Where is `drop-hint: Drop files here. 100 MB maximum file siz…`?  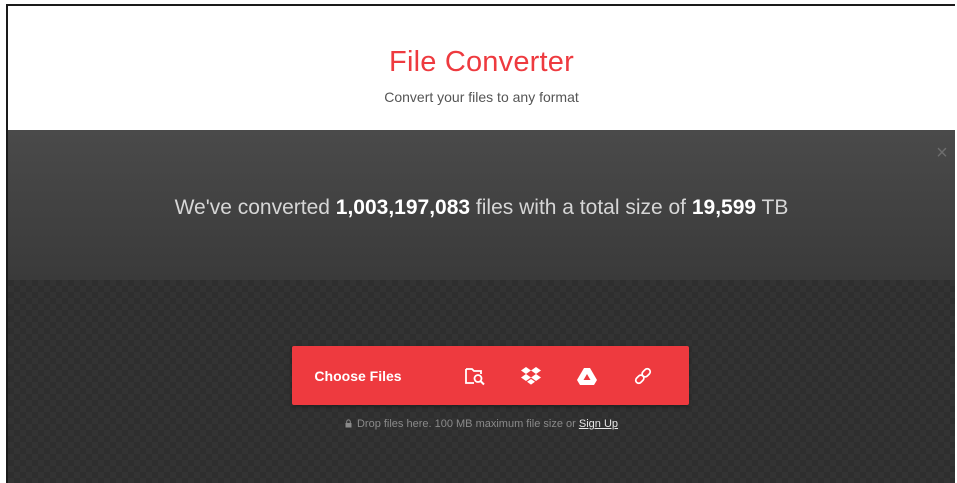
drop-hint: Drop files here. 100 MB maximum file siz… is located at coordinates (481, 424).